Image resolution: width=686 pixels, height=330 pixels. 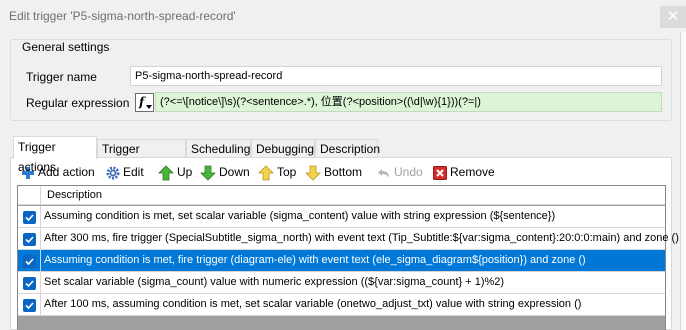 What do you see at coordinates (234, 172) in the screenshot?
I see `down-label: Down` at bounding box center [234, 172].